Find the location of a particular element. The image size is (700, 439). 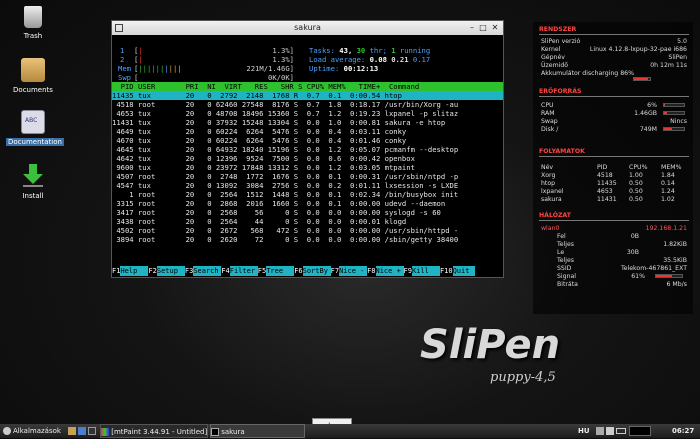

process-row: Xorg 4518 1.00 1.84 is located at coordinates (614, 176).